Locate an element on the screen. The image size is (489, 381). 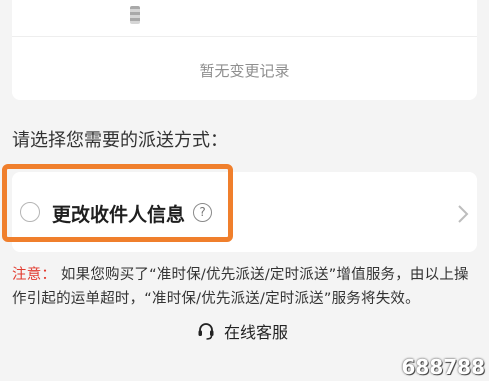
blurred-content is located at coordinates (135, 15).